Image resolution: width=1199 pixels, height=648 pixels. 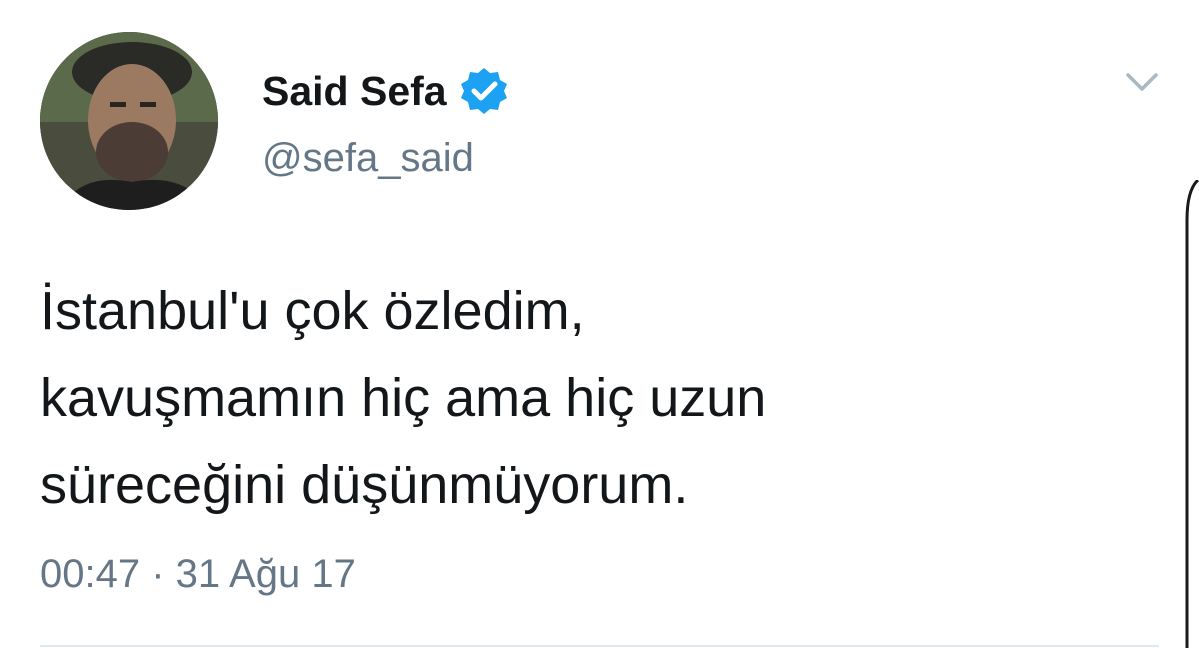 I want to click on author-handle: @sefa_said, so click(x=368, y=158).